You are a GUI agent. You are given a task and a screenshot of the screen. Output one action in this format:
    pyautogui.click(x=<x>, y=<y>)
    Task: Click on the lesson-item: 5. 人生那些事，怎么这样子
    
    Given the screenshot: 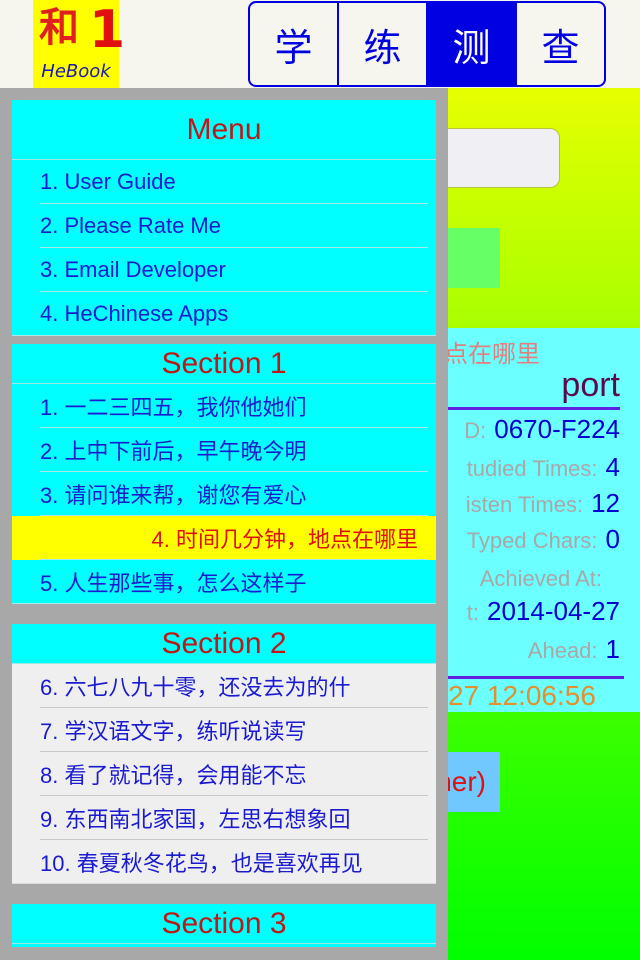 What is the action you would take?
    pyautogui.click(x=224, y=582)
    